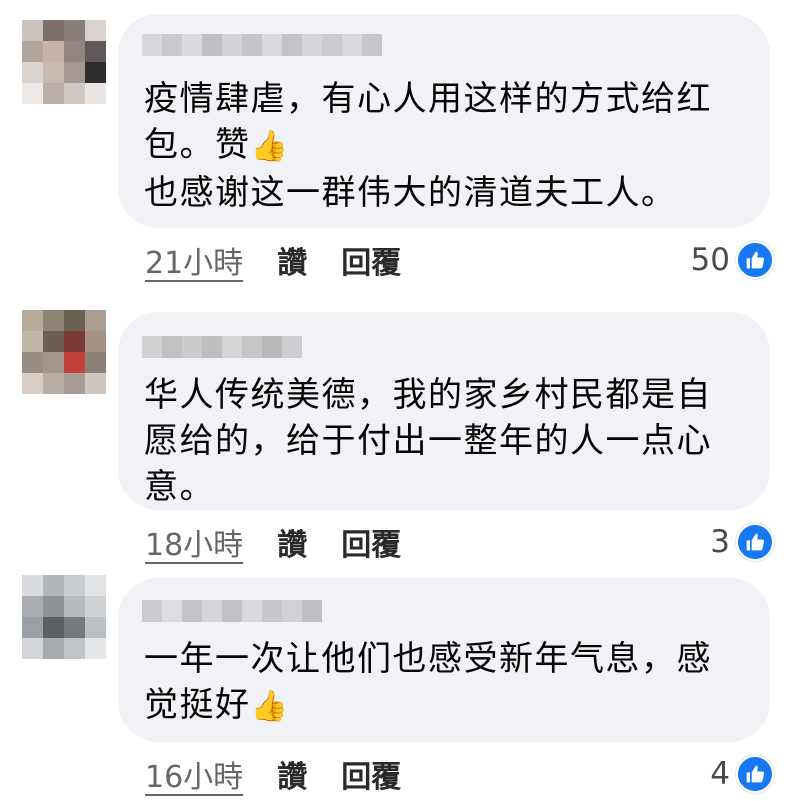 This screenshot has width=800, height=801. I want to click on reaction-number: 4, so click(720, 774).